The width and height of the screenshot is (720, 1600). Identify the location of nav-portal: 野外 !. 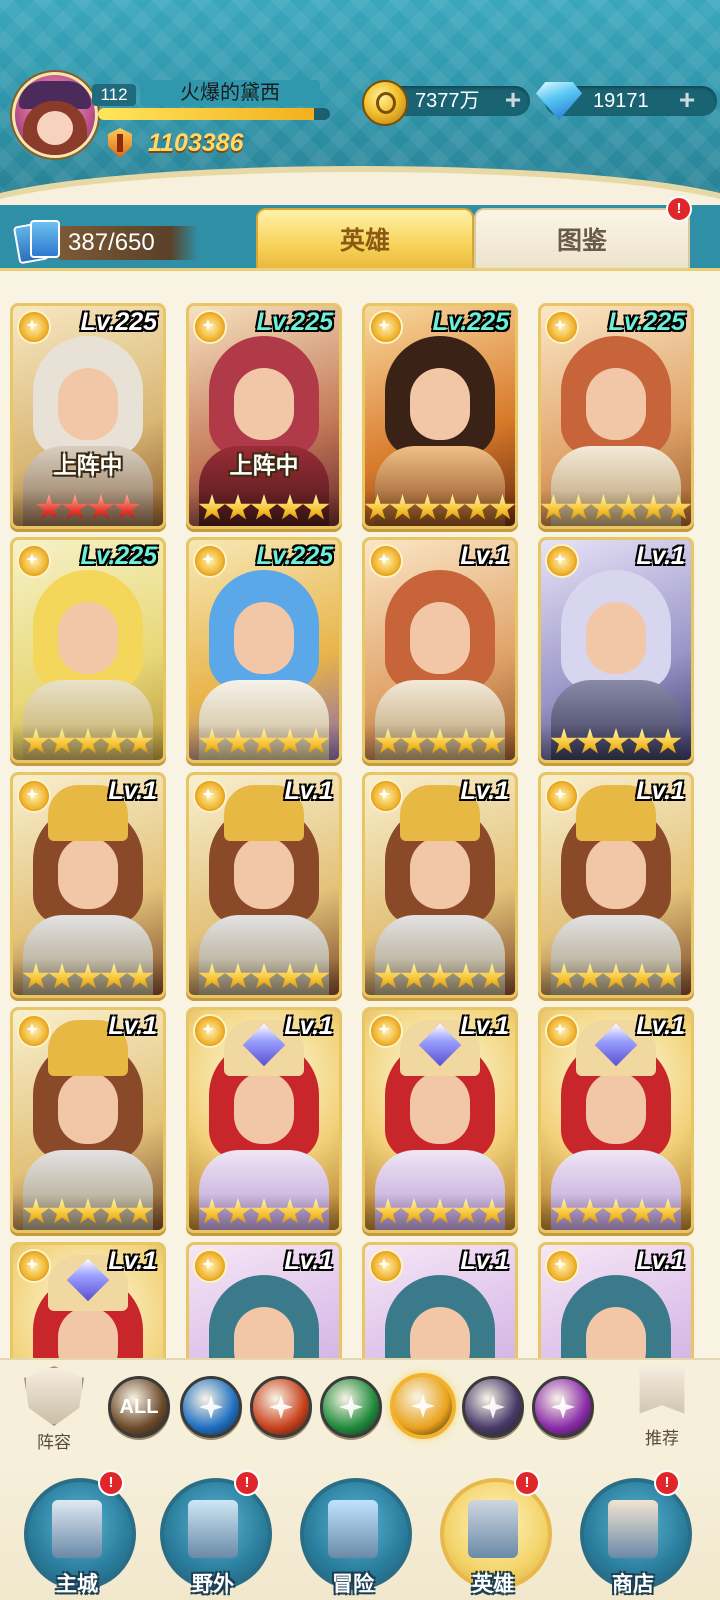
(216, 1535).